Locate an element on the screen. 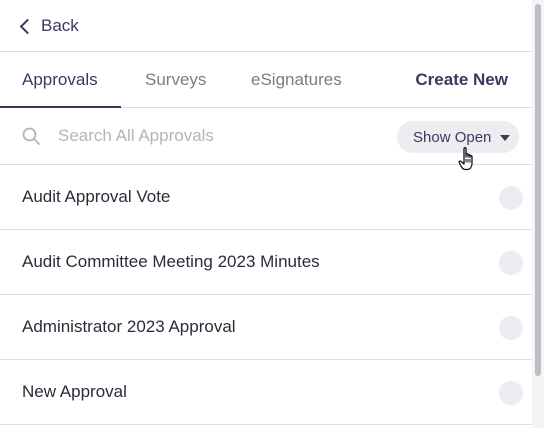 The height and width of the screenshot is (428, 544). back-button: Back is located at coordinates (49, 25).